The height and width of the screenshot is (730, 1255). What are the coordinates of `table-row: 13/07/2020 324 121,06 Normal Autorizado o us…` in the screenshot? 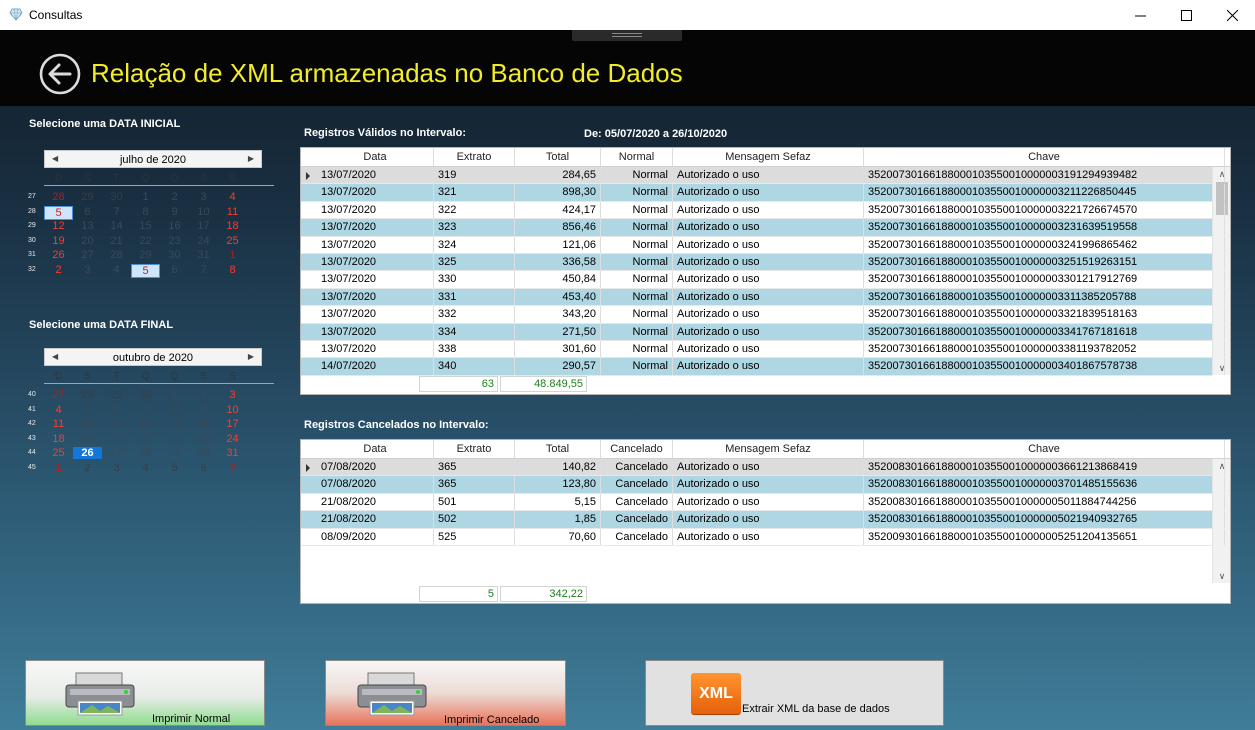 It's located at (763, 245).